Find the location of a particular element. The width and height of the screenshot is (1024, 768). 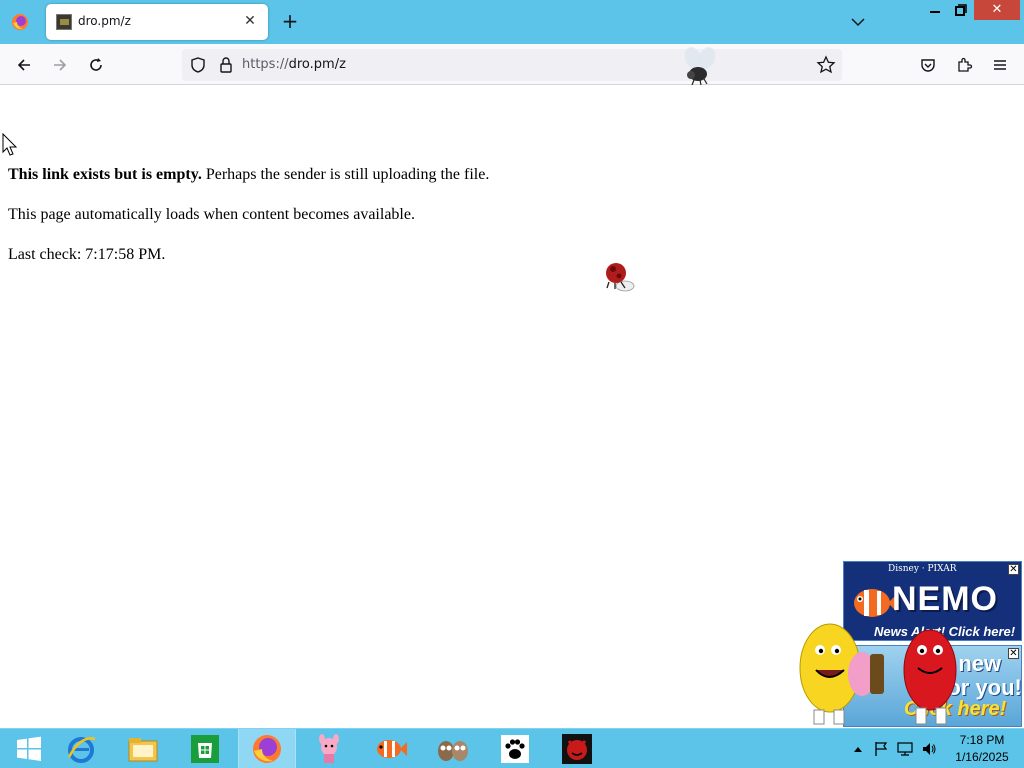

piglet-icon is located at coordinates (329, 748).